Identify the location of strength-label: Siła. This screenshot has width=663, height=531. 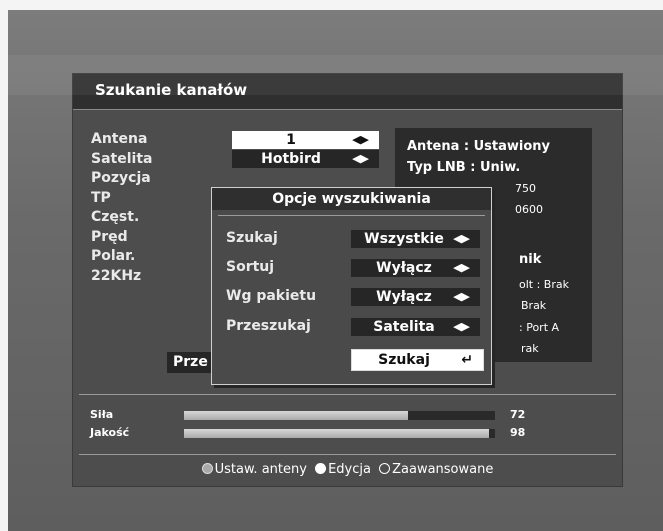
(102, 414).